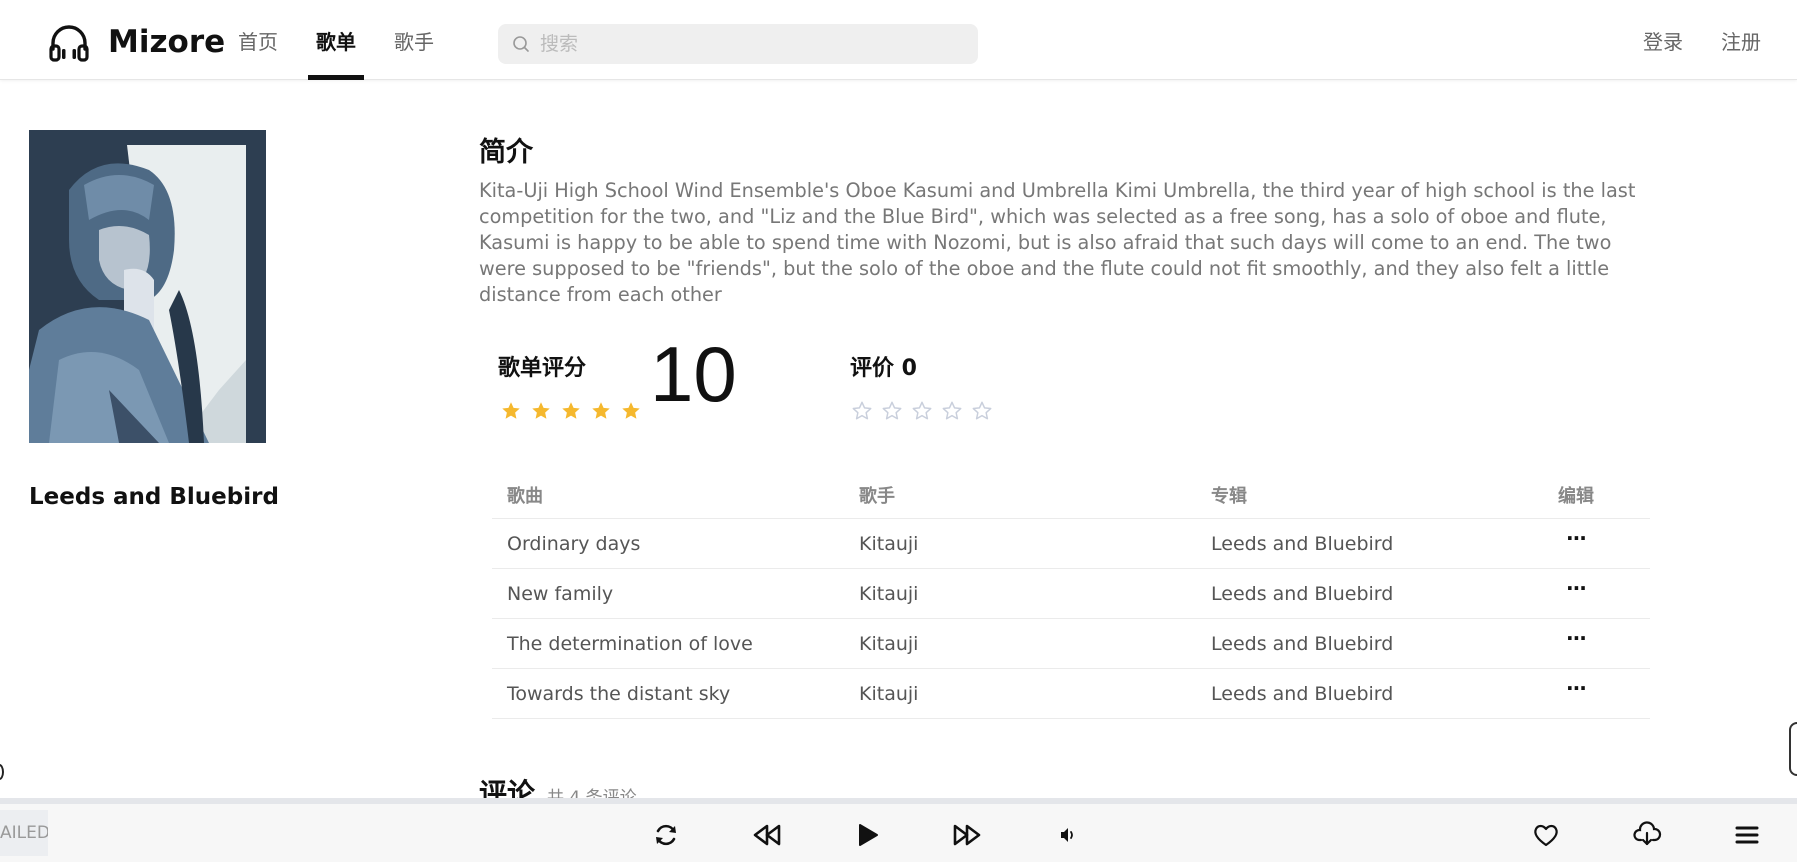 This screenshot has height=862, width=1797. Describe the element at coordinates (967, 835) in the screenshot. I see `next-icon` at that location.